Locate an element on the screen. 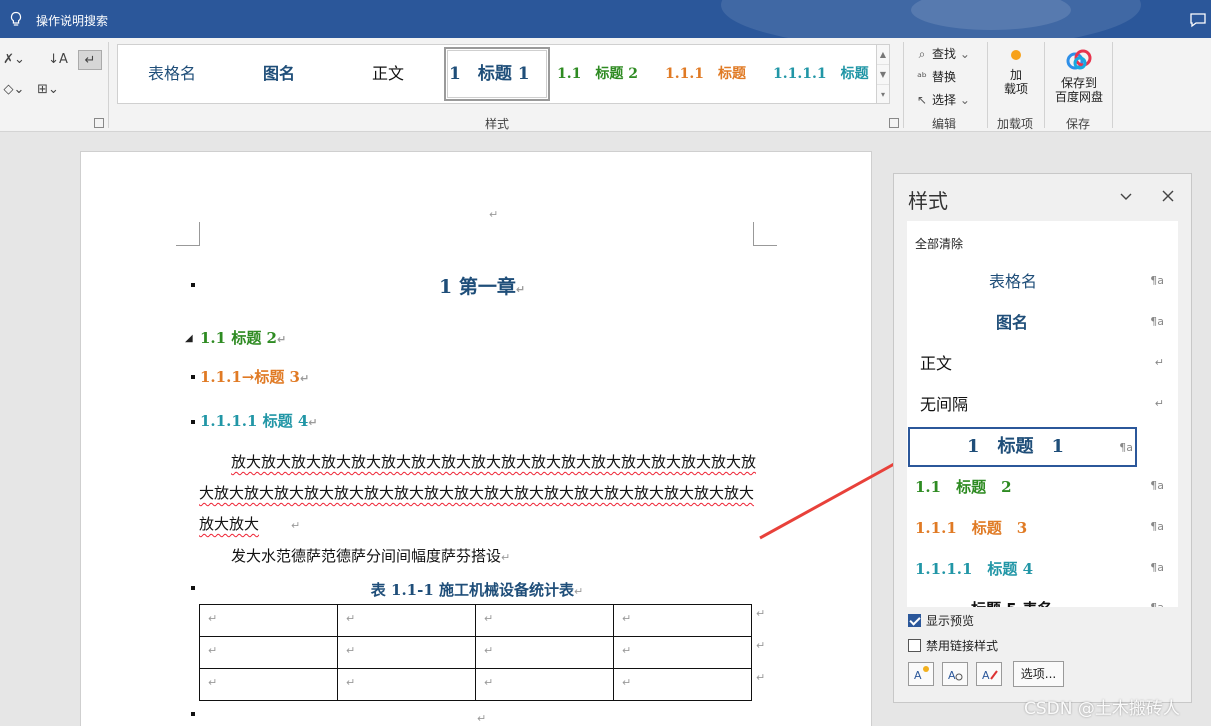  manage-styles-button: A is located at coordinates (989, 674).